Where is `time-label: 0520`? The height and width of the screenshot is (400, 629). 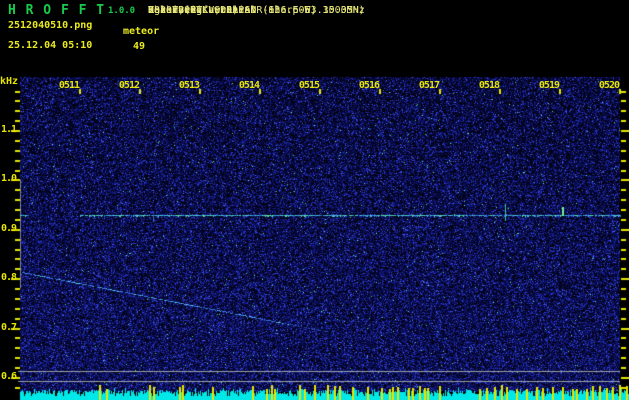
time-label: 0520 is located at coordinates (609, 85).